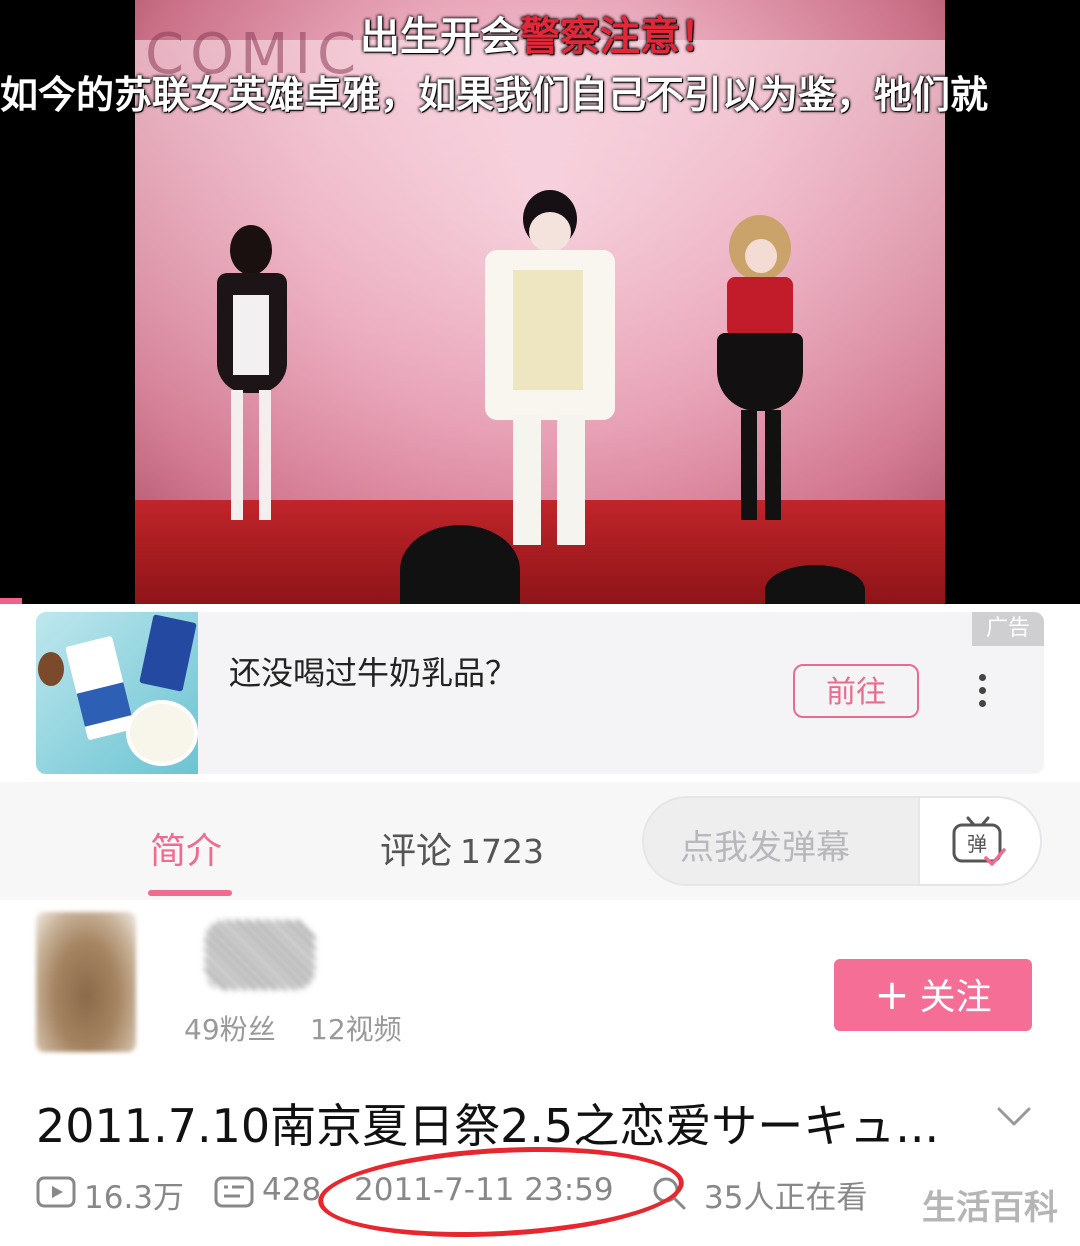  I want to click on dancer-left, so click(250, 380).